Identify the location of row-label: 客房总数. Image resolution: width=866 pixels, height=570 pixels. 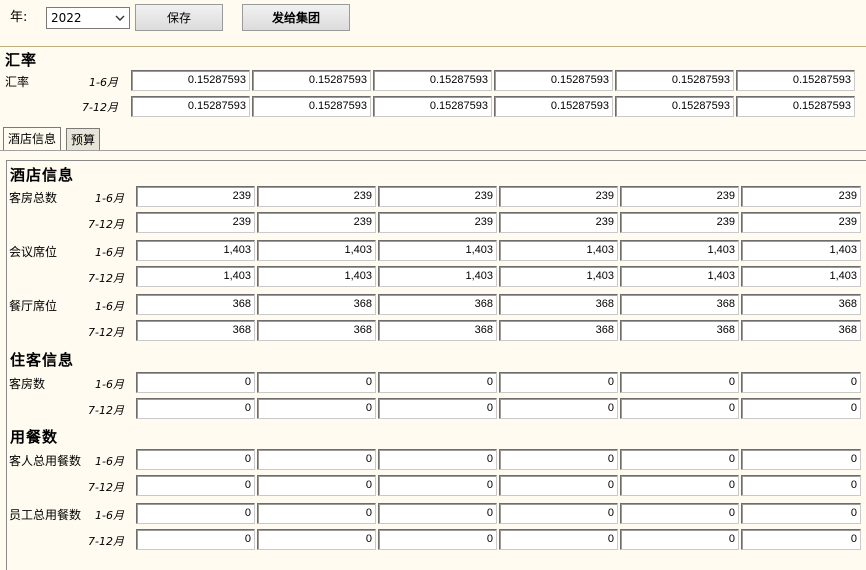
(33, 198).